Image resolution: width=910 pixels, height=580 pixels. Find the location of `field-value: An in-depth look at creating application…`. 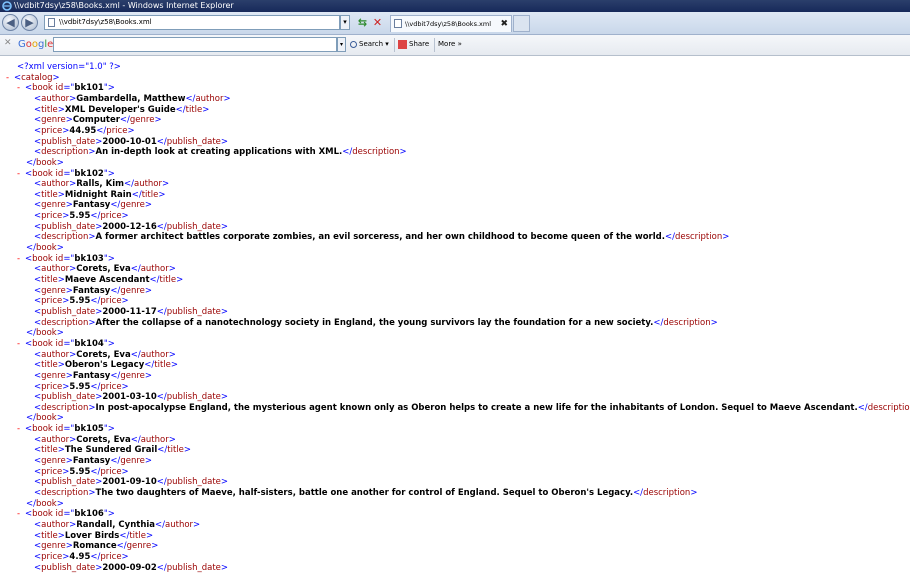

field-value: An in-depth look at creating application… is located at coordinates (219, 152).